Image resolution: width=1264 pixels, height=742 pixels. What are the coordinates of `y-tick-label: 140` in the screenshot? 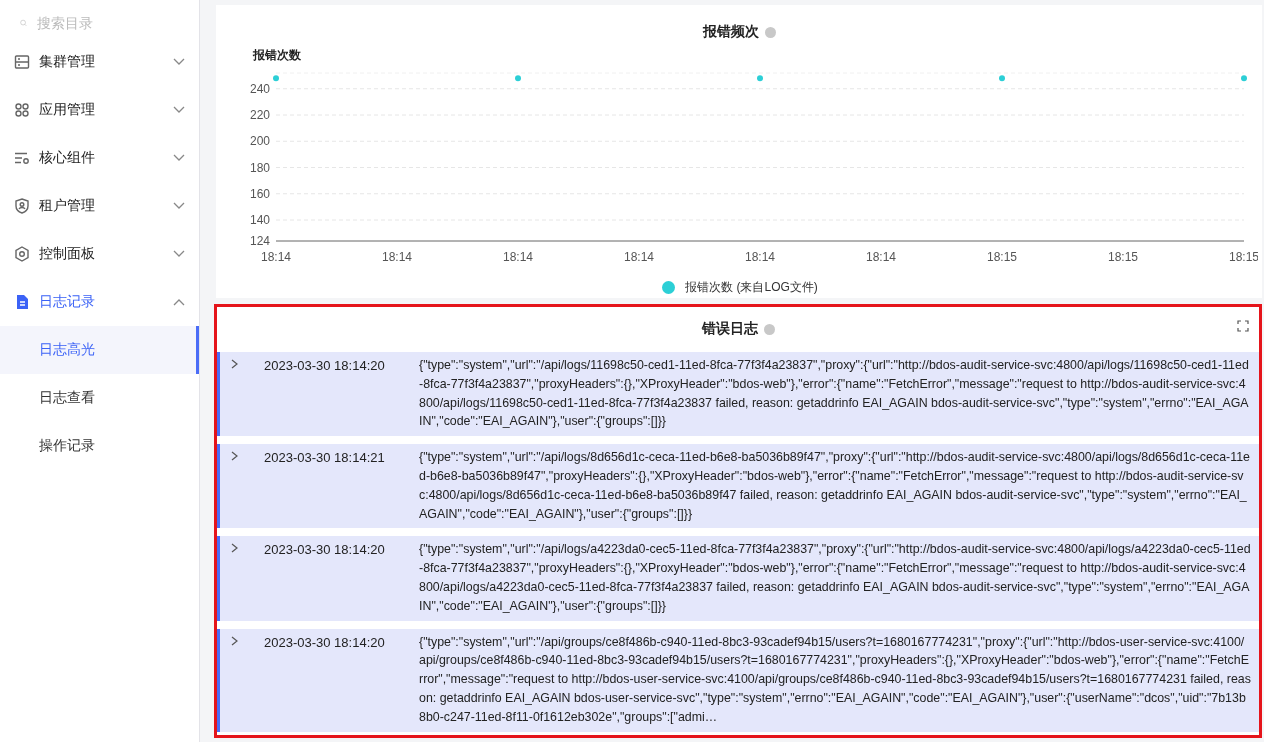 It's located at (259, 220).